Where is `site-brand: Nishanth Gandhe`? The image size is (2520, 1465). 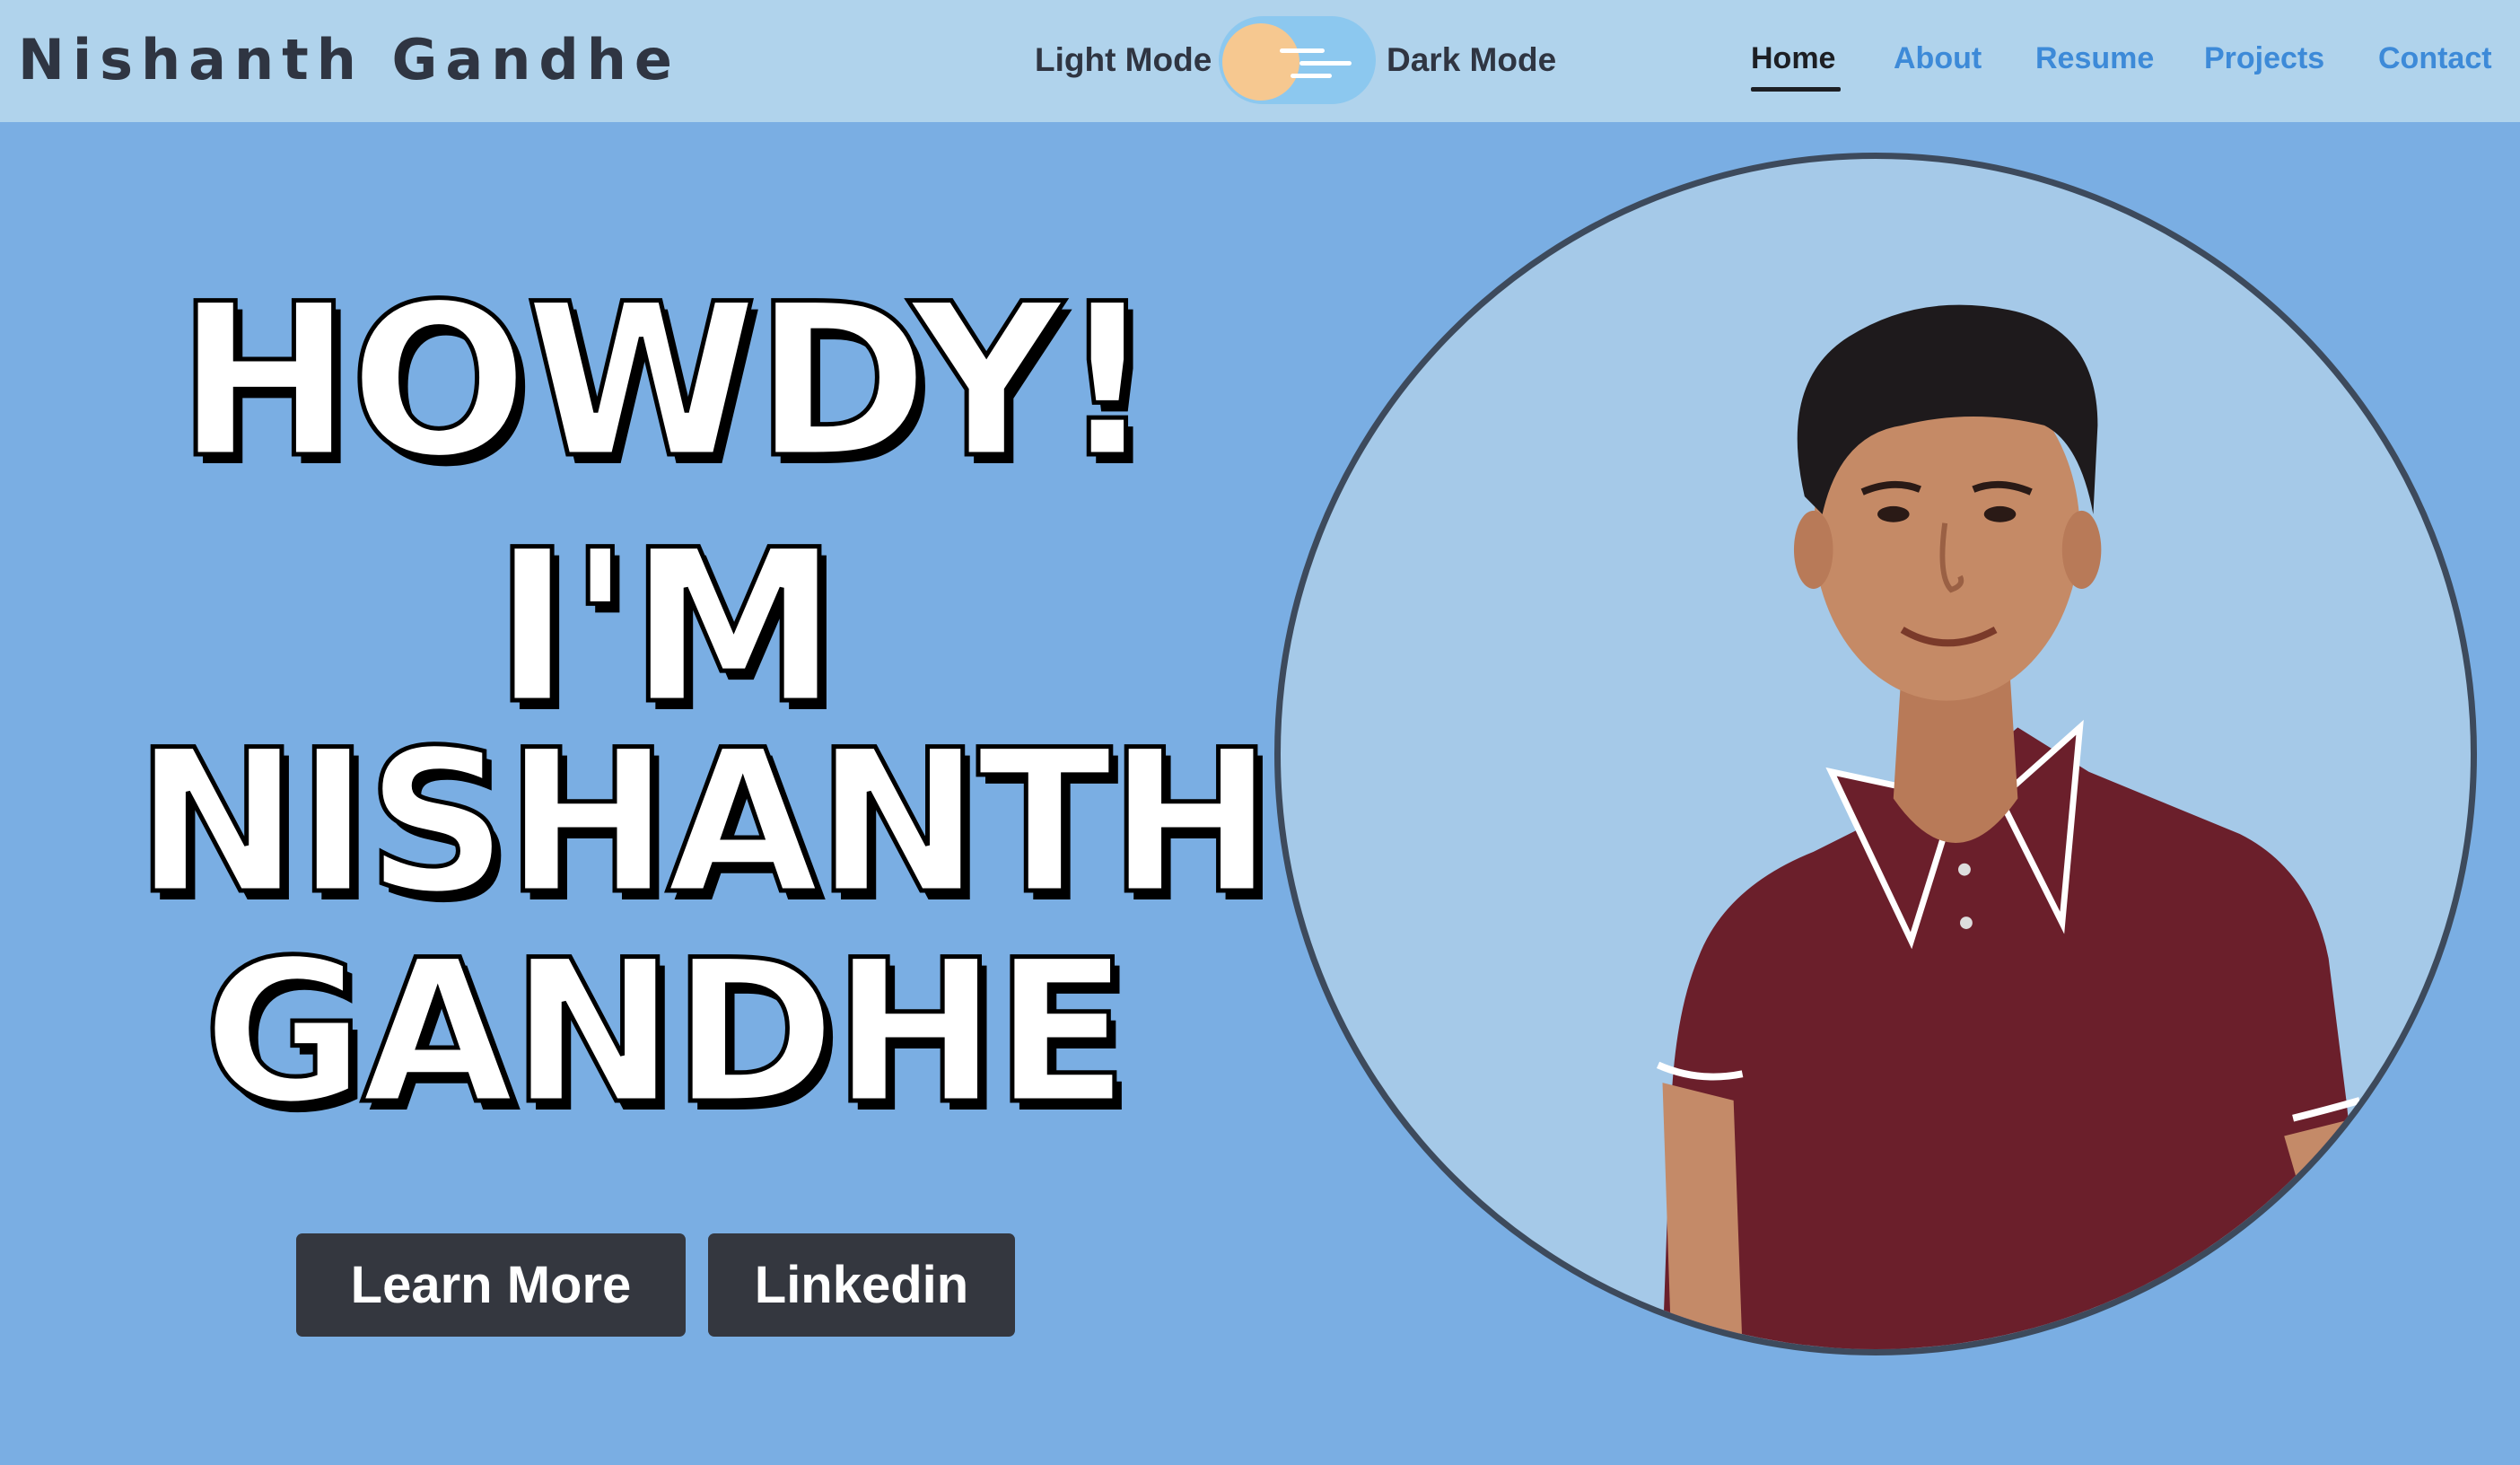
site-brand: Nishanth Gandhe is located at coordinates (349, 60).